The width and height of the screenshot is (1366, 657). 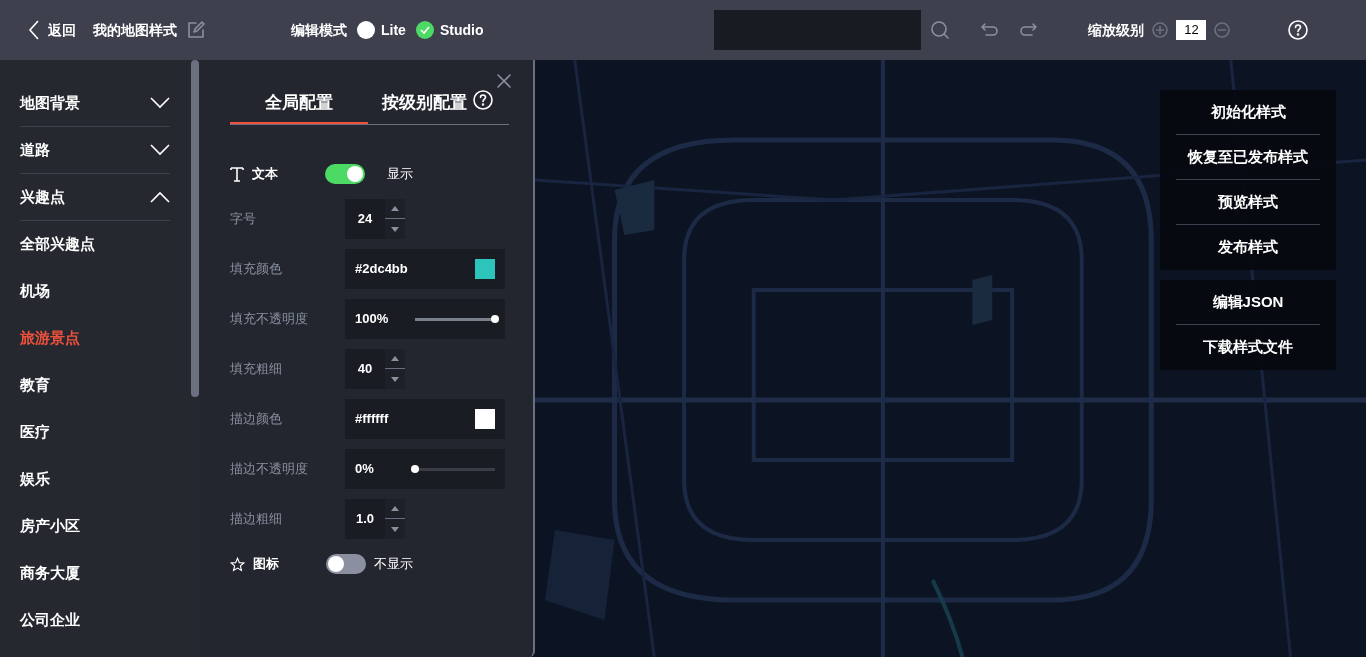 What do you see at coordinates (1028, 30) in the screenshot?
I see `redo-icon` at bounding box center [1028, 30].